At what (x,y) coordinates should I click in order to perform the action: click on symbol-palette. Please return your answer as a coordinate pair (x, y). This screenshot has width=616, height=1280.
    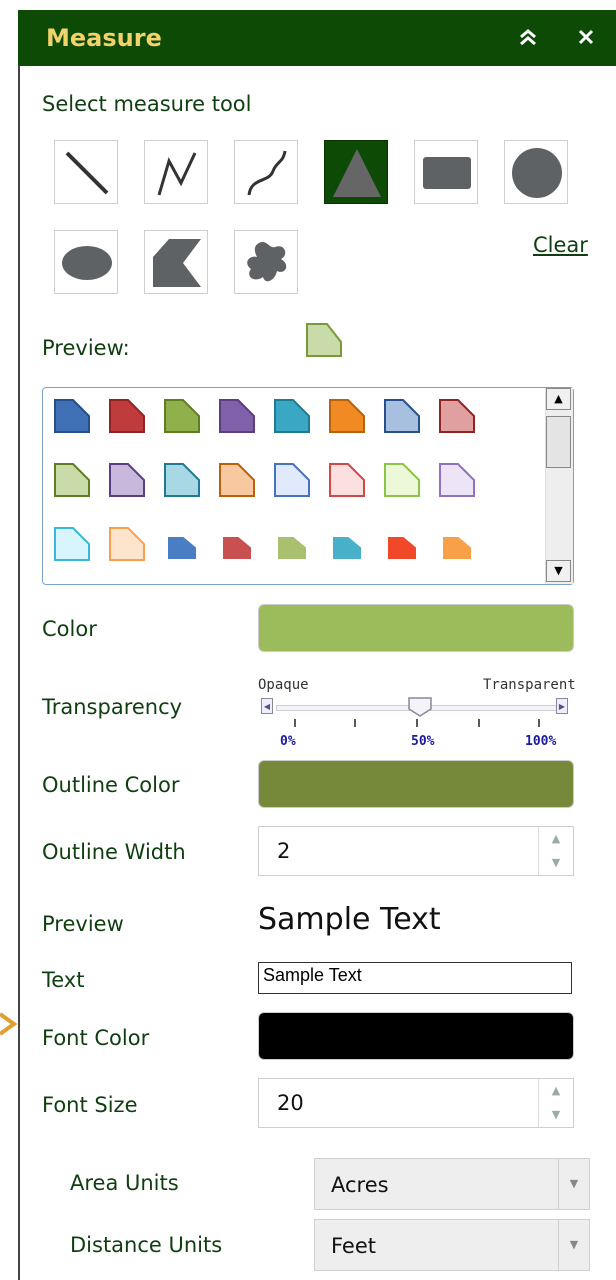
    Looking at the image, I should click on (308, 486).